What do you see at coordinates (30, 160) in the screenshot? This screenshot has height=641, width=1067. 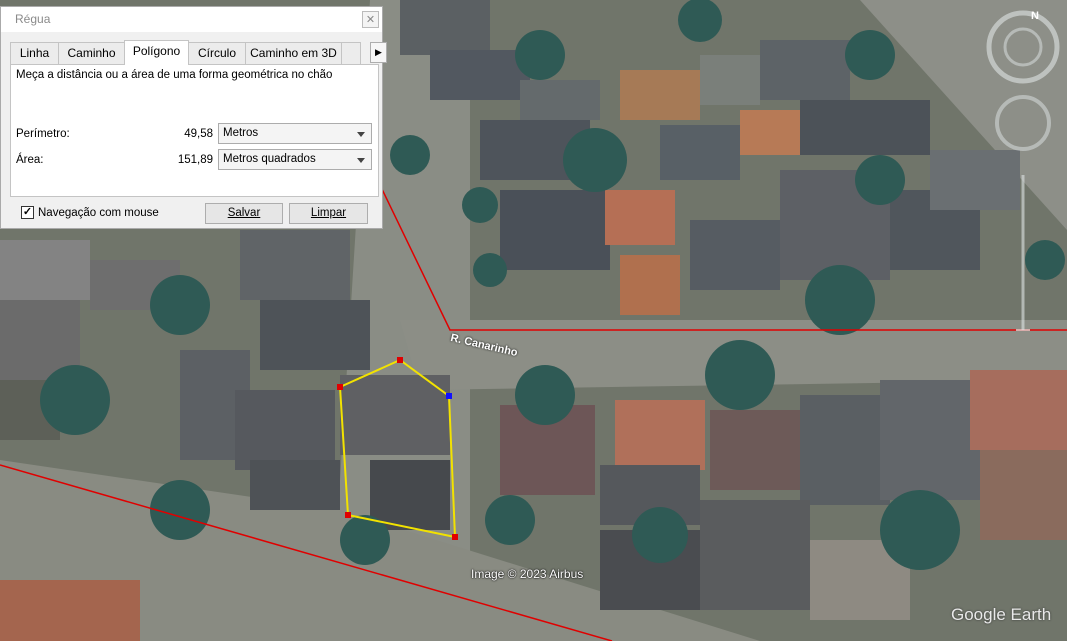 I see `area-label: Área:` at bounding box center [30, 160].